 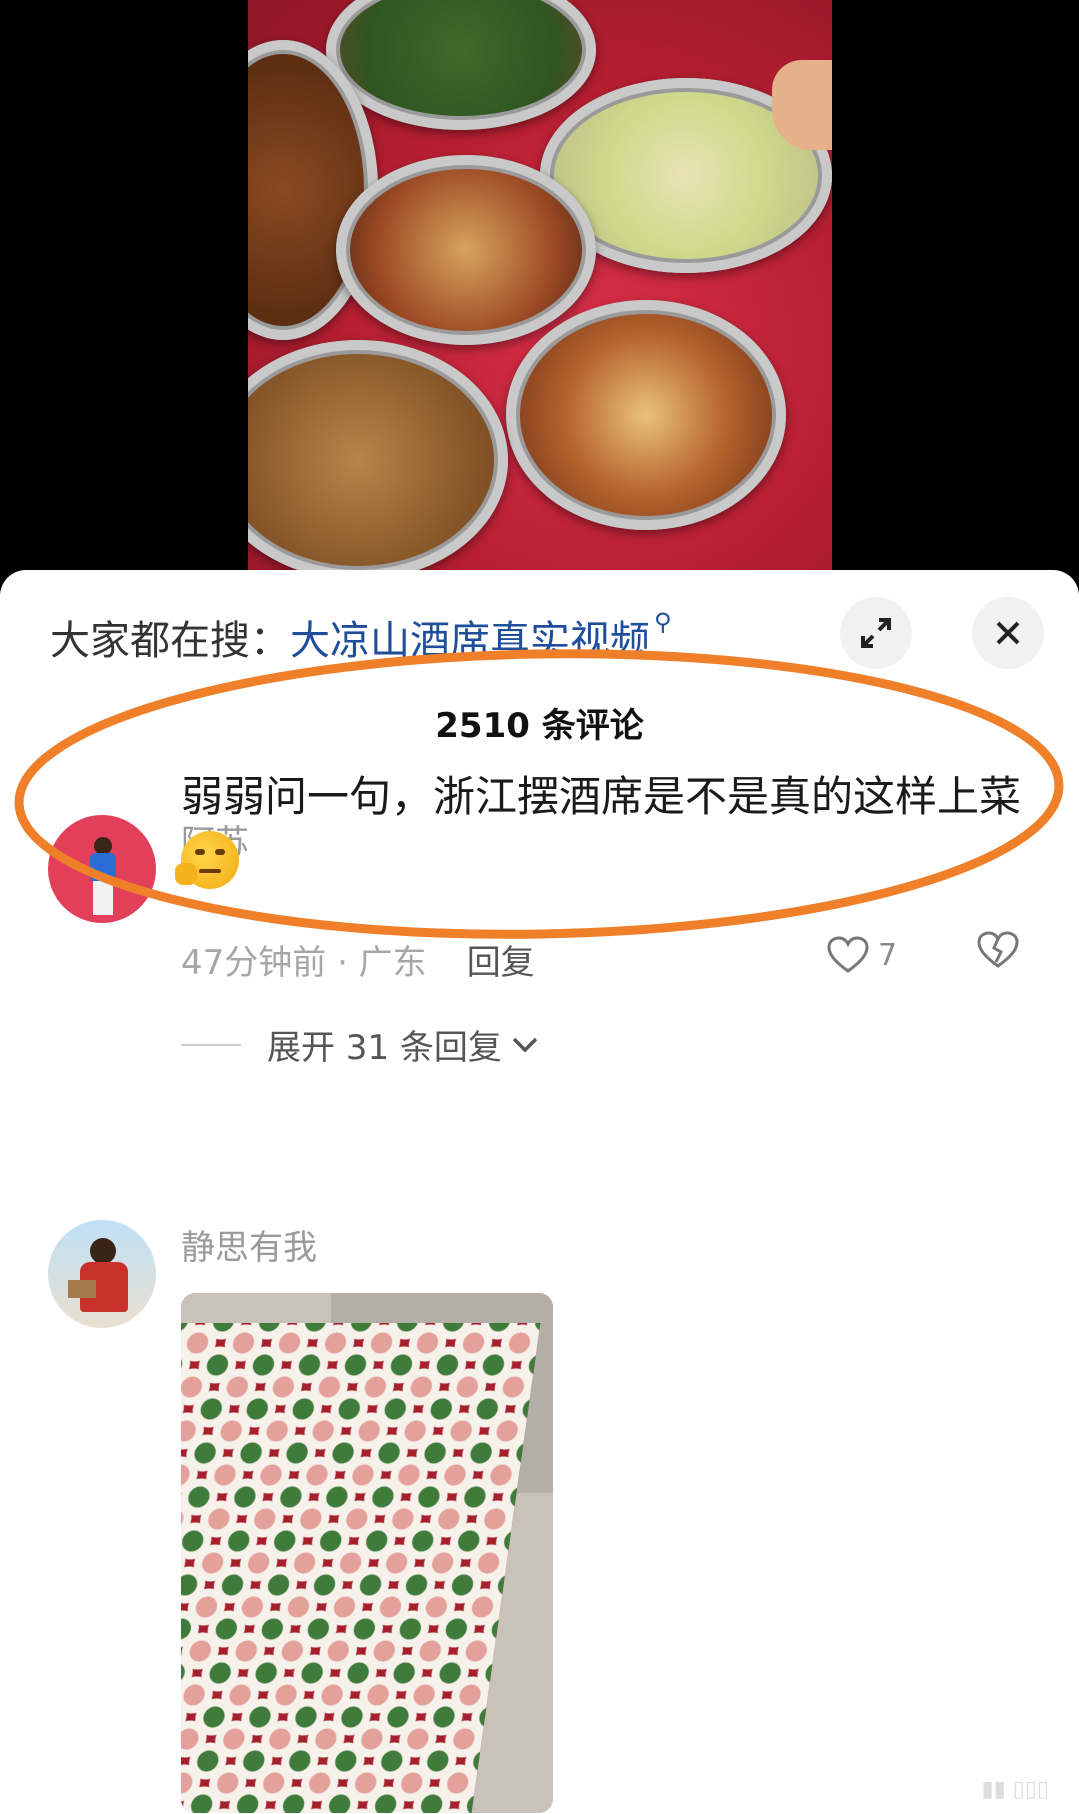 I want to click on avatar, so click(x=102, y=1274).